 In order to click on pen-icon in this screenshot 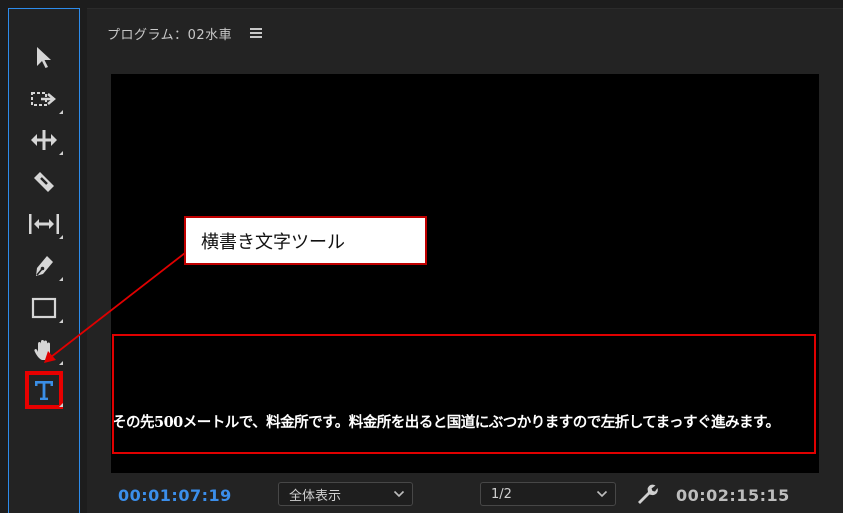, I will do `click(44, 266)`.